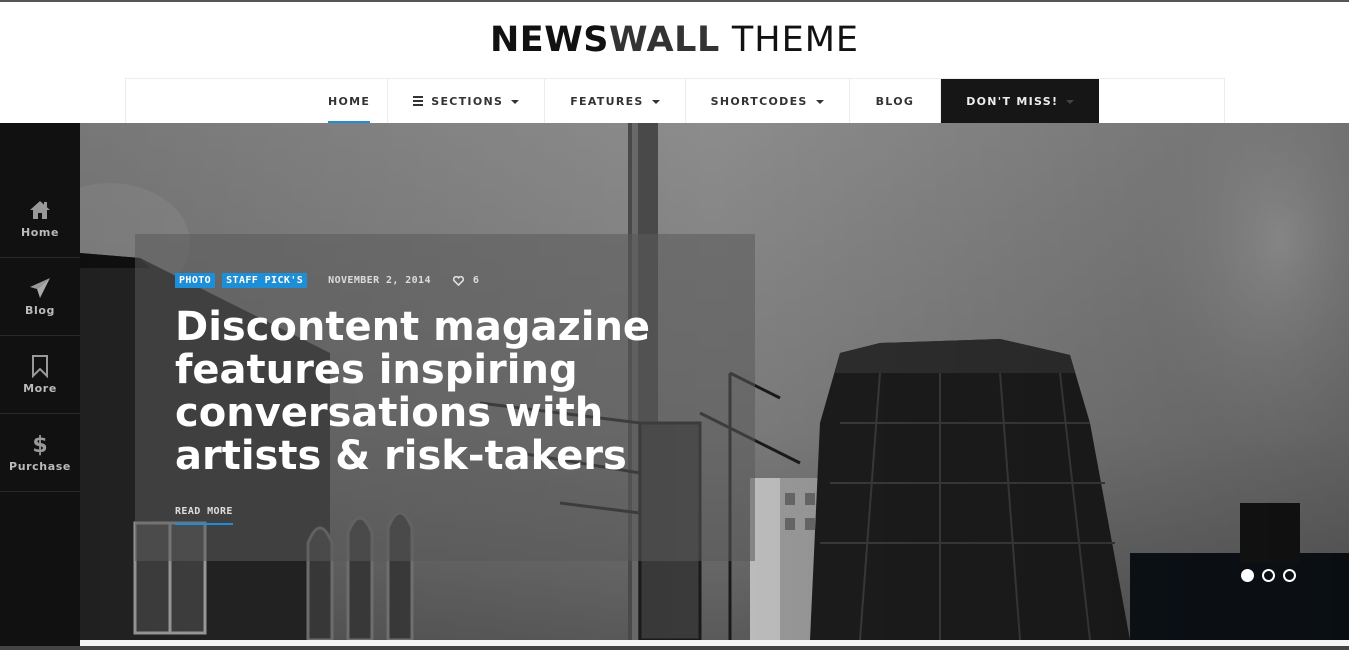 The width and height of the screenshot is (1349, 650). I want to click on side-nav-label: Blog, so click(40, 310).